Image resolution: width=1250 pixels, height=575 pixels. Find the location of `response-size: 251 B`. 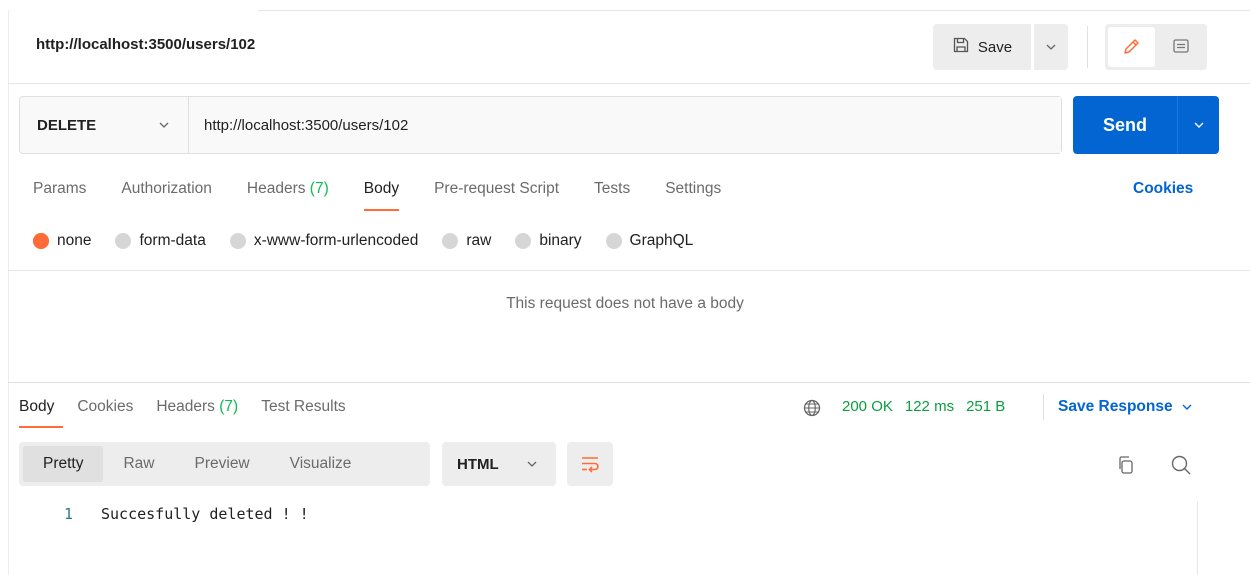

response-size: 251 B is located at coordinates (985, 406).